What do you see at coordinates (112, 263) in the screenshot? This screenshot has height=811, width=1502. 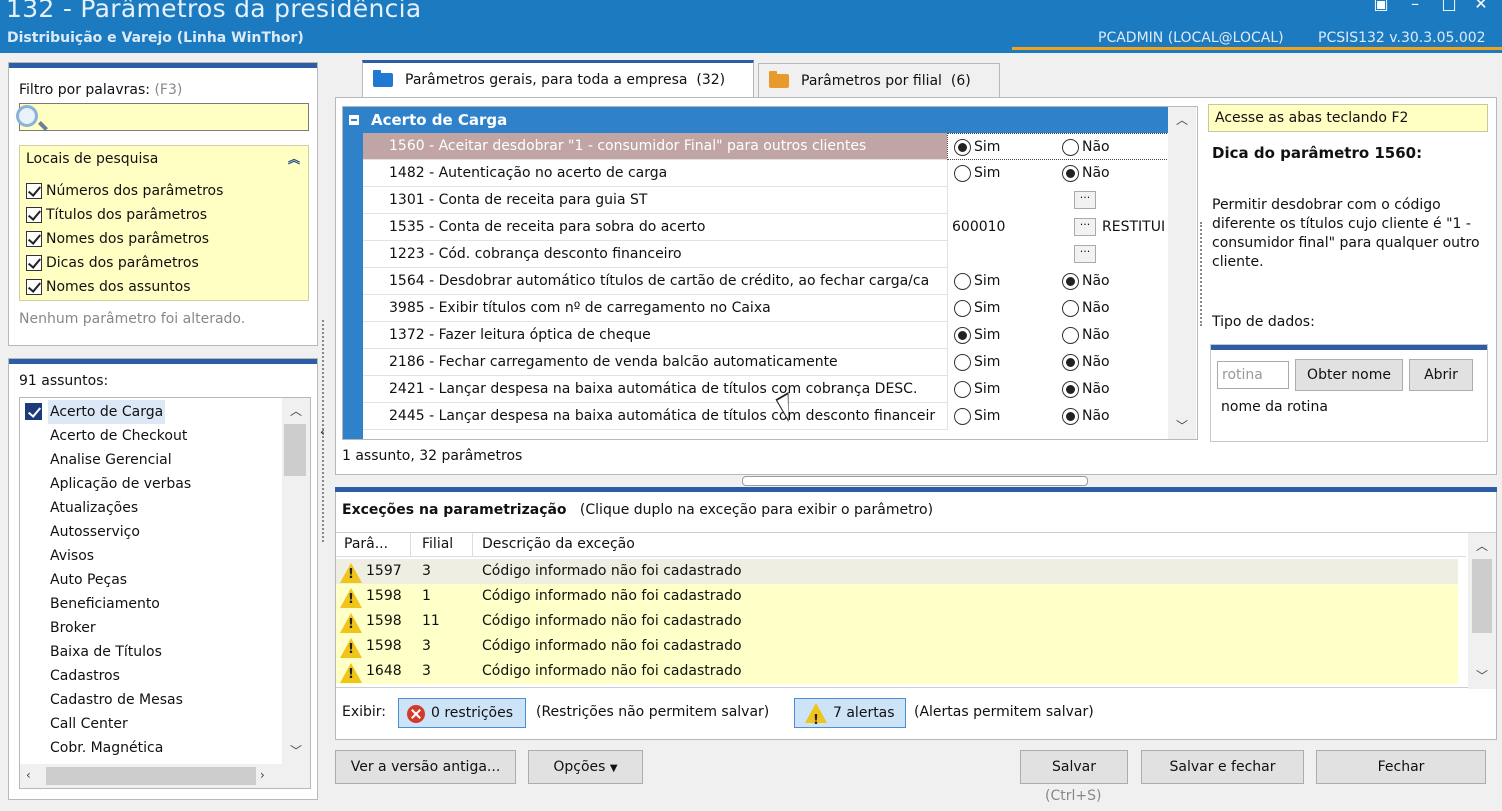 I see `option-dicas: Dicas dos parâmetros` at bounding box center [112, 263].